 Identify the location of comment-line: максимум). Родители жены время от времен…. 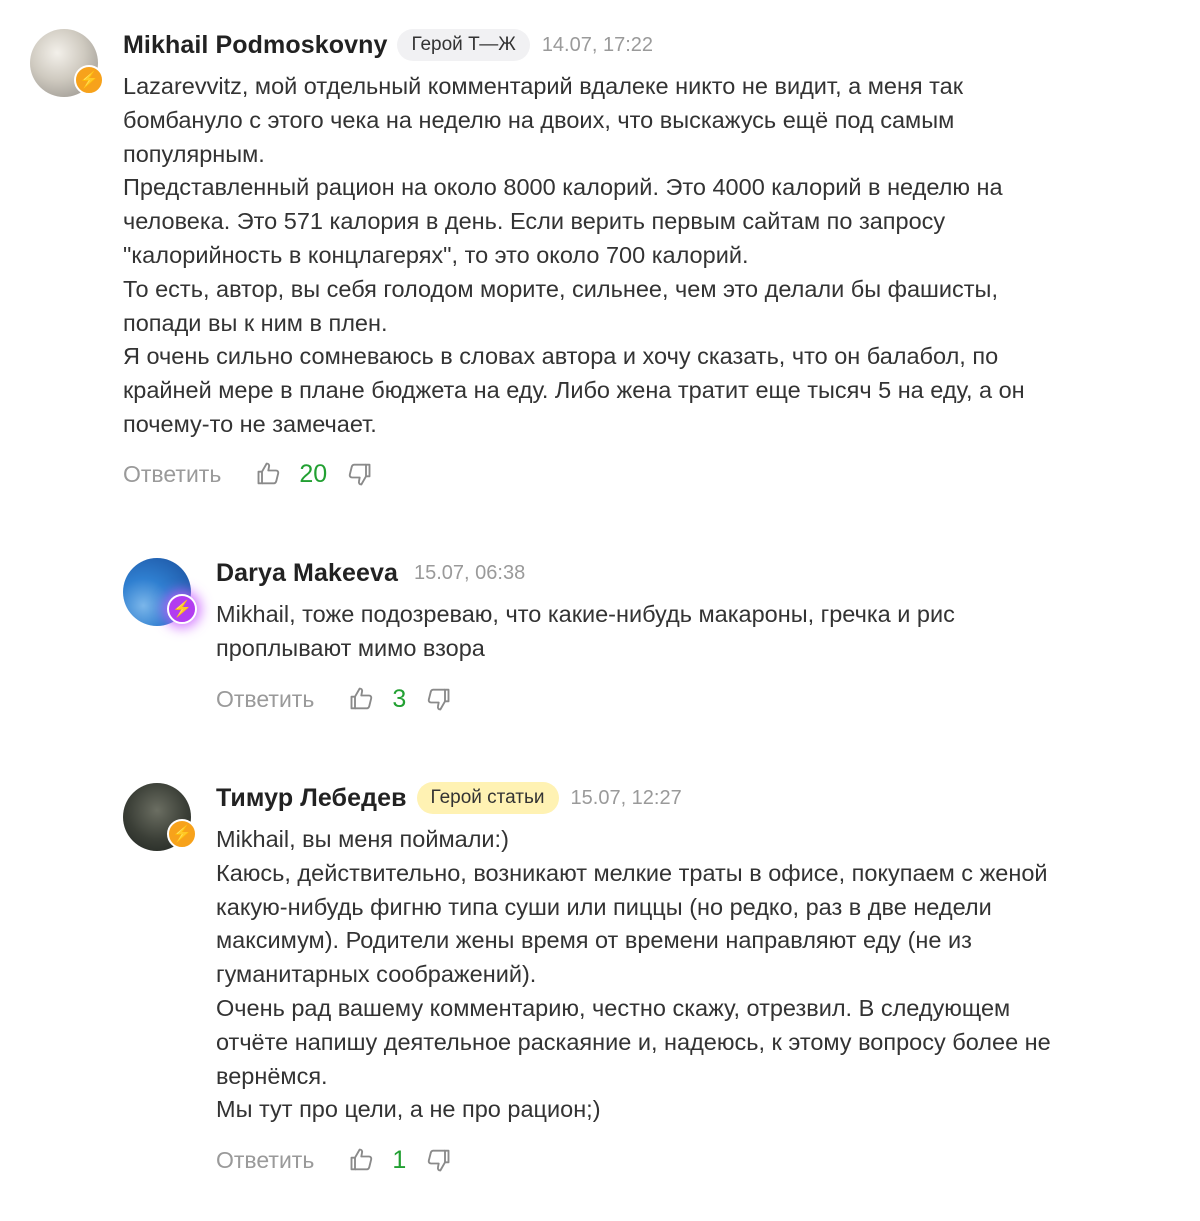
(594, 940).